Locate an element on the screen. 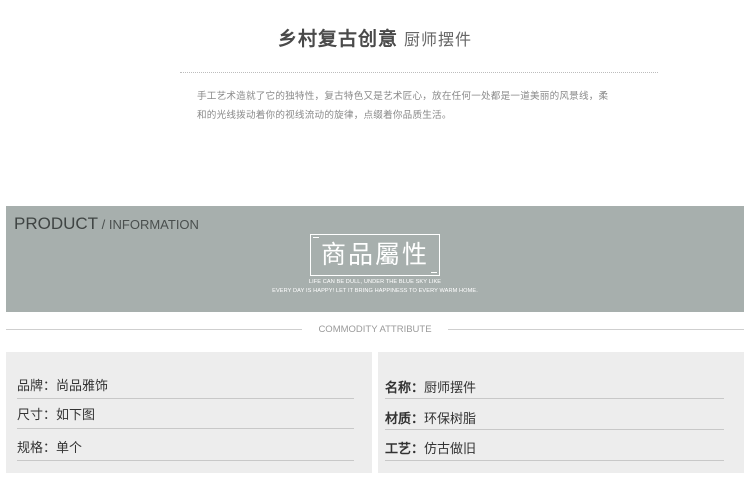  hero-title: 乡村复古创意 厨师摆件 is located at coordinates (375, 39).